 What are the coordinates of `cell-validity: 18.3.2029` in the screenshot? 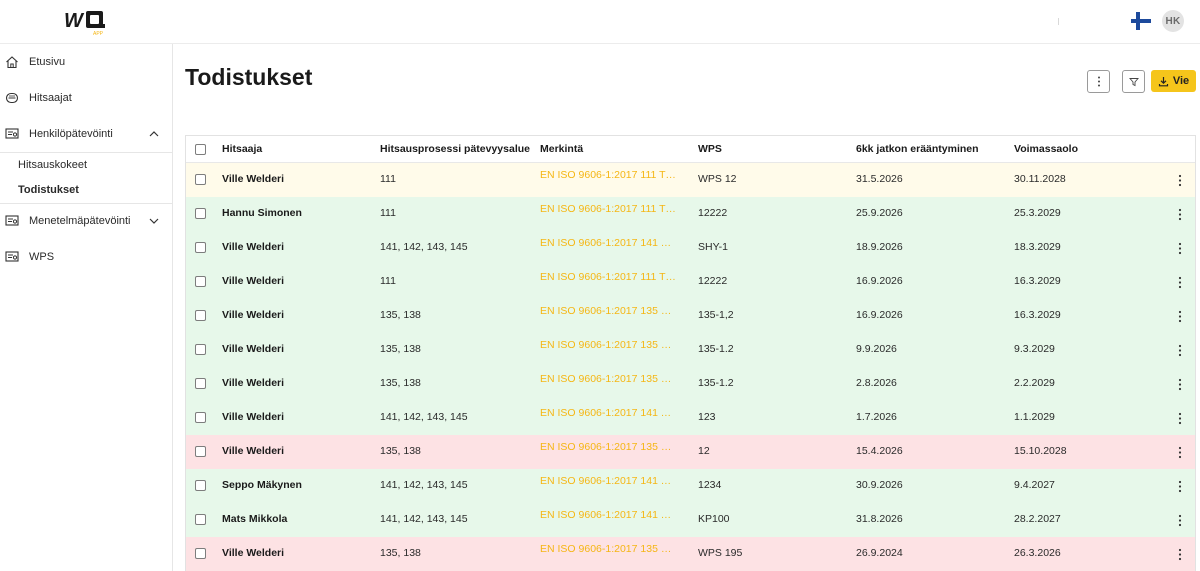 It's located at (1037, 247).